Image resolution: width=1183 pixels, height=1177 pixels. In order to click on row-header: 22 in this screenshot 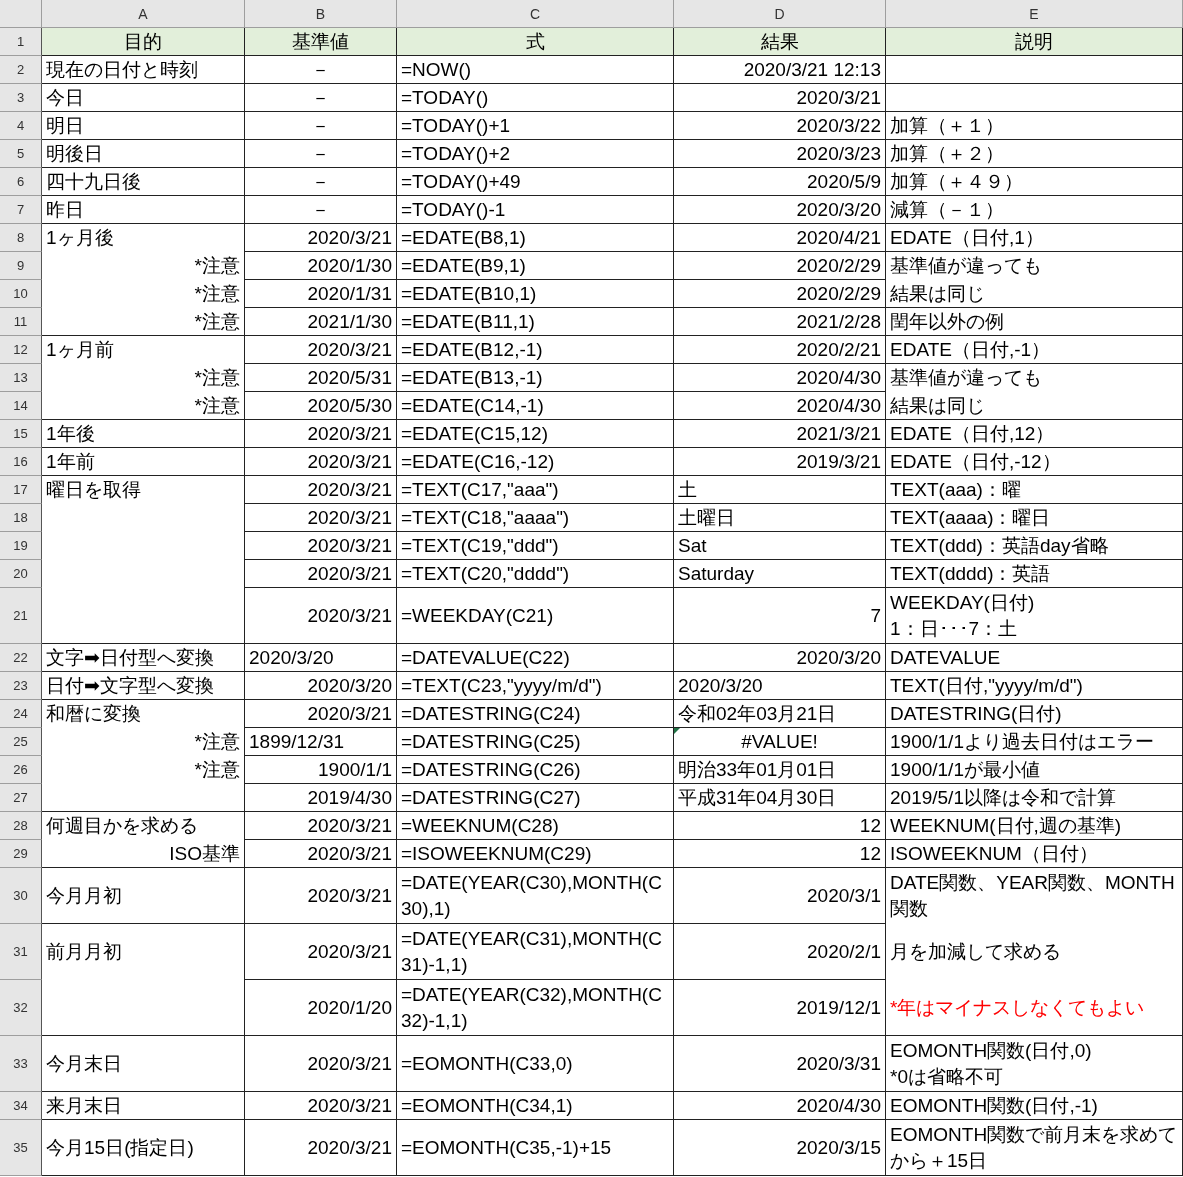, I will do `click(21, 658)`.